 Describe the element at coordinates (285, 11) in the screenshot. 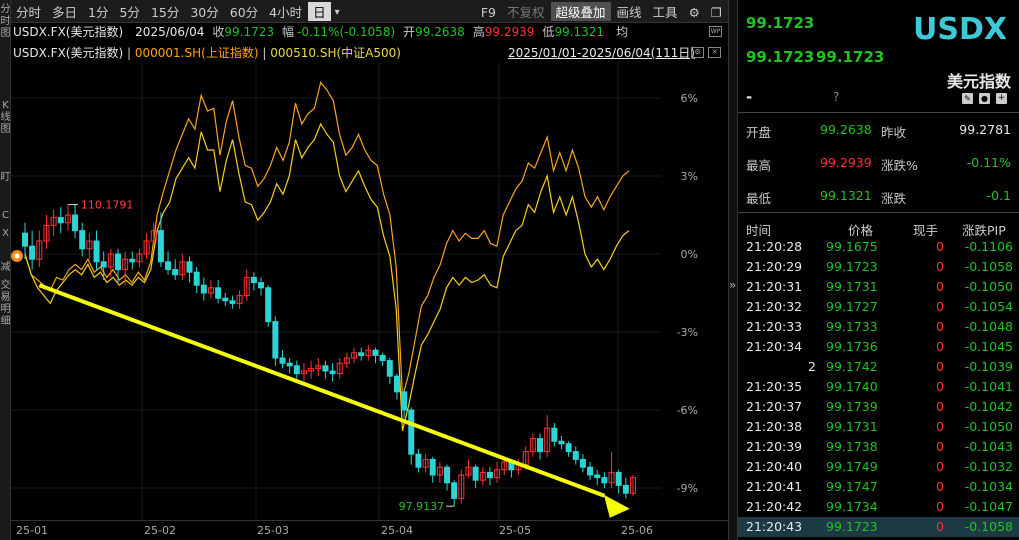

I see `period-4hour: 4小时` at that location.